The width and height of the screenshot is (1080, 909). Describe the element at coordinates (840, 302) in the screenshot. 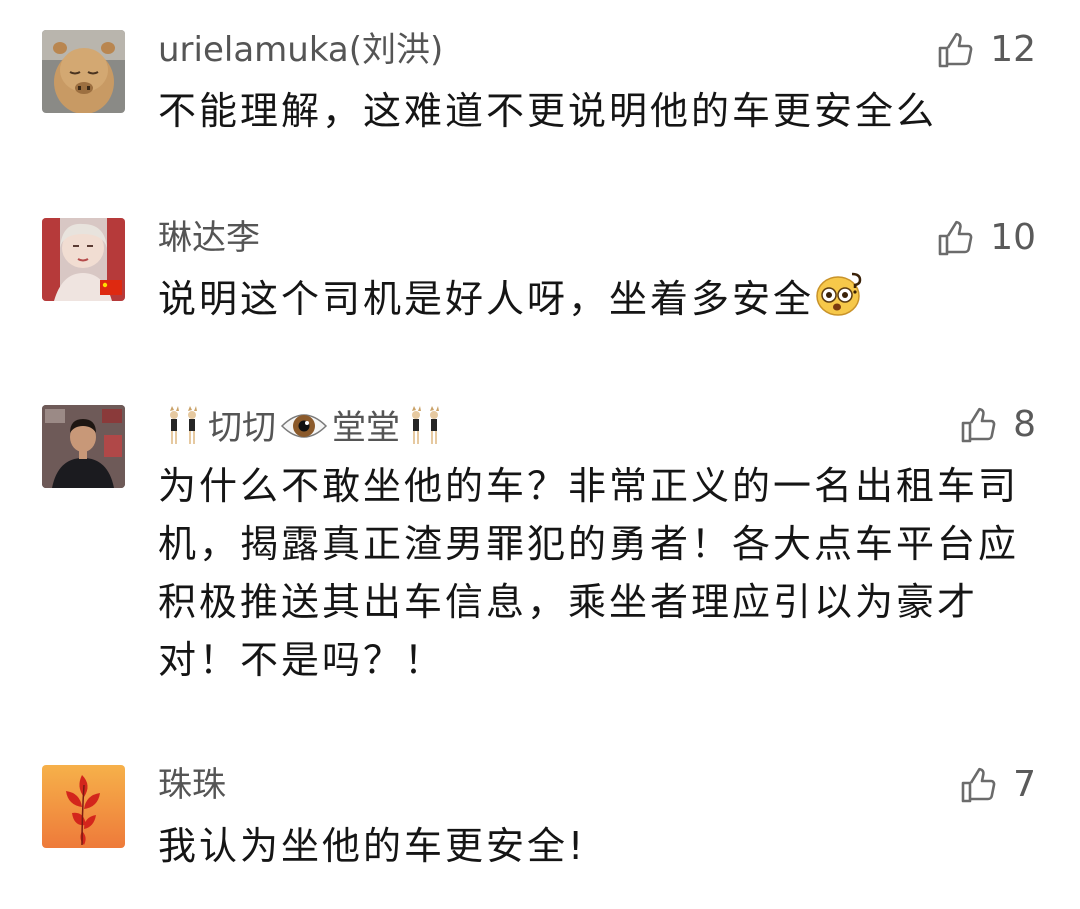

I see `dizzy-face-emoji` at that location.